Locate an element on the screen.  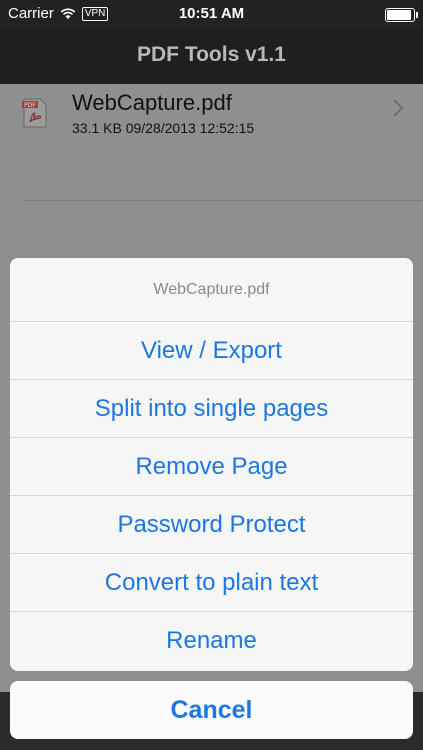
convert-text-button: Convert to plain text is located at coordinates (211, 583).